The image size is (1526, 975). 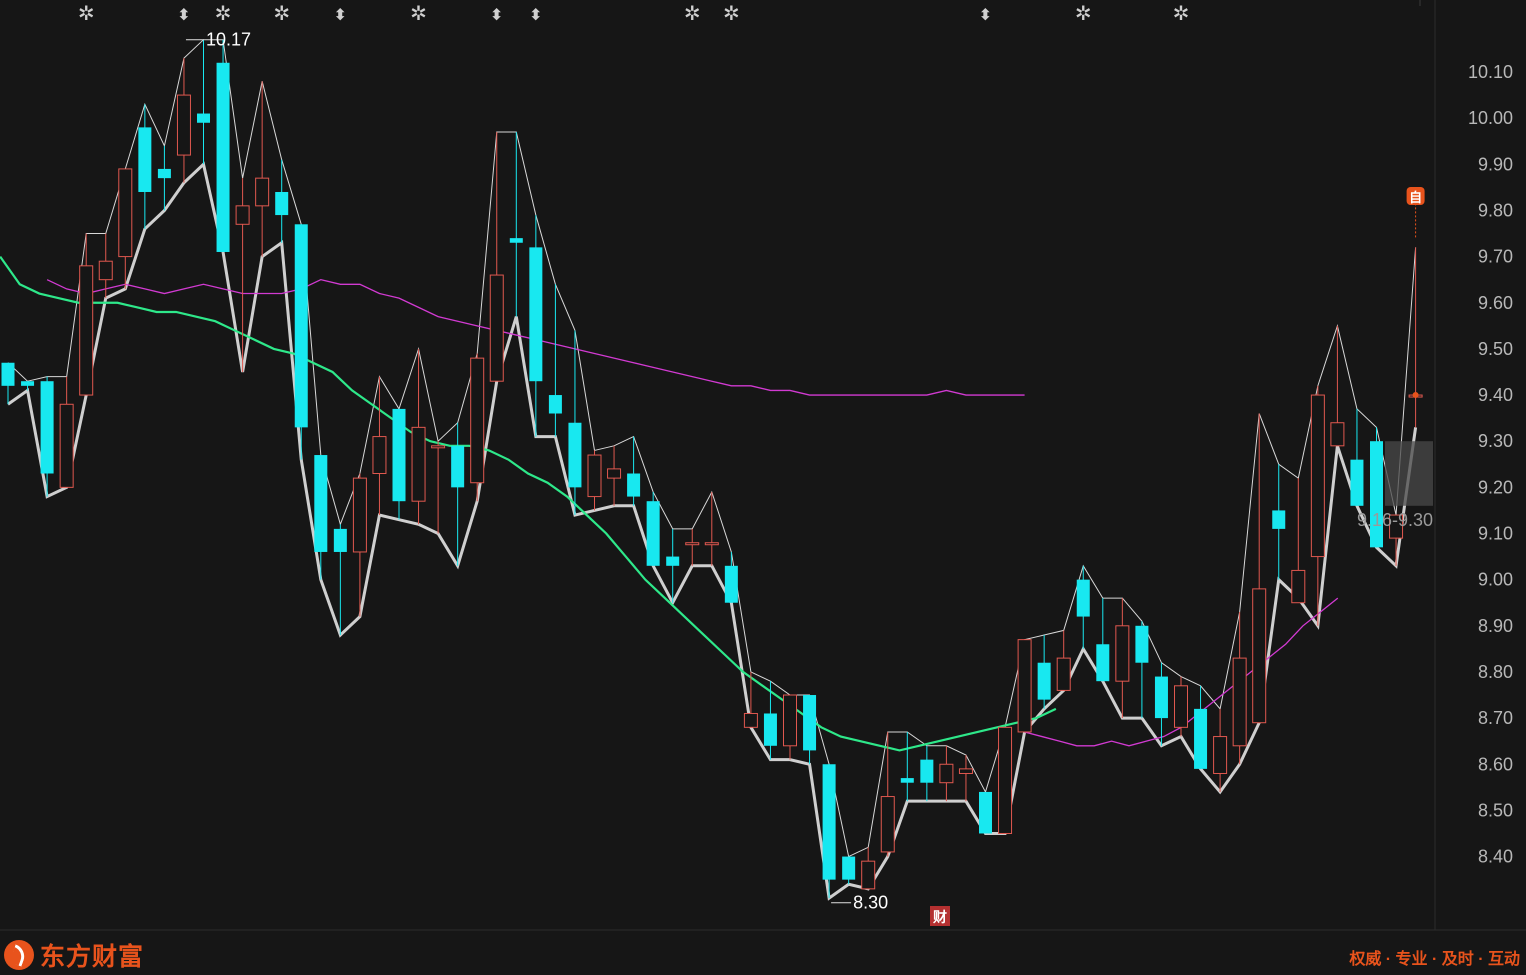 I want to click on y-tick-label: 9.20, so click(x=1495, y=487).